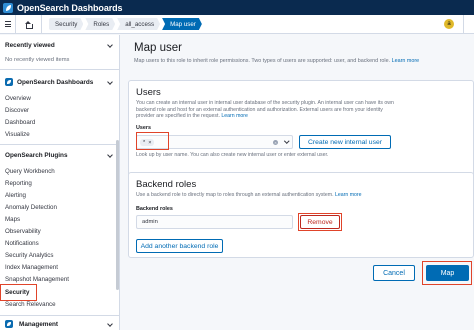  Describe the element at coordinates (100, 24) in the screenshot. I see `breadcrumb-roles: Roles` at that location.